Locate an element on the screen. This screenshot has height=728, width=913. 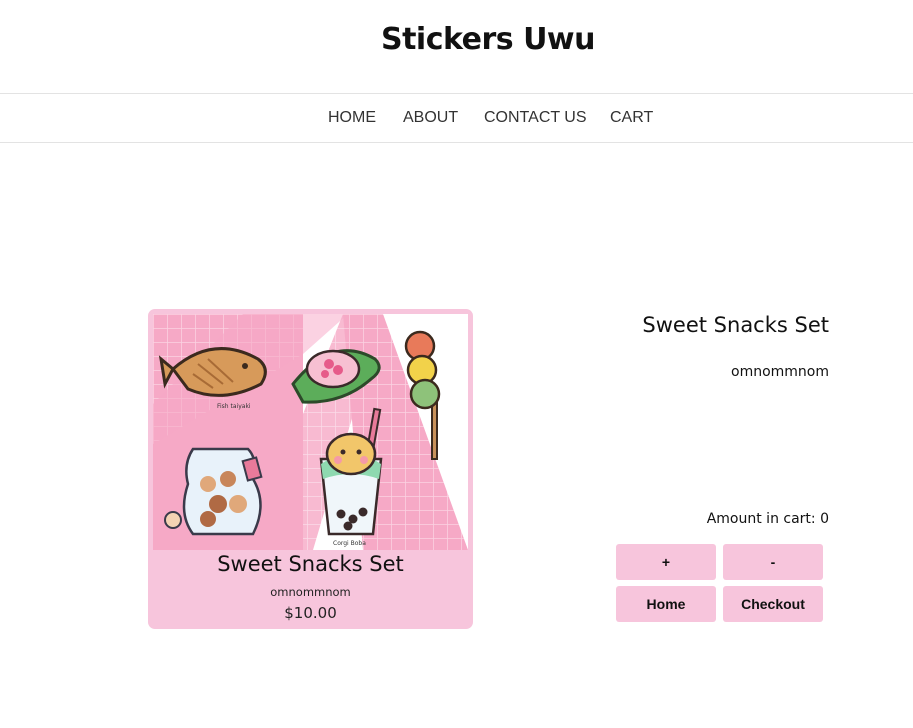
nav-contact-link: CONTACT US is located at coordinates (535, 118).